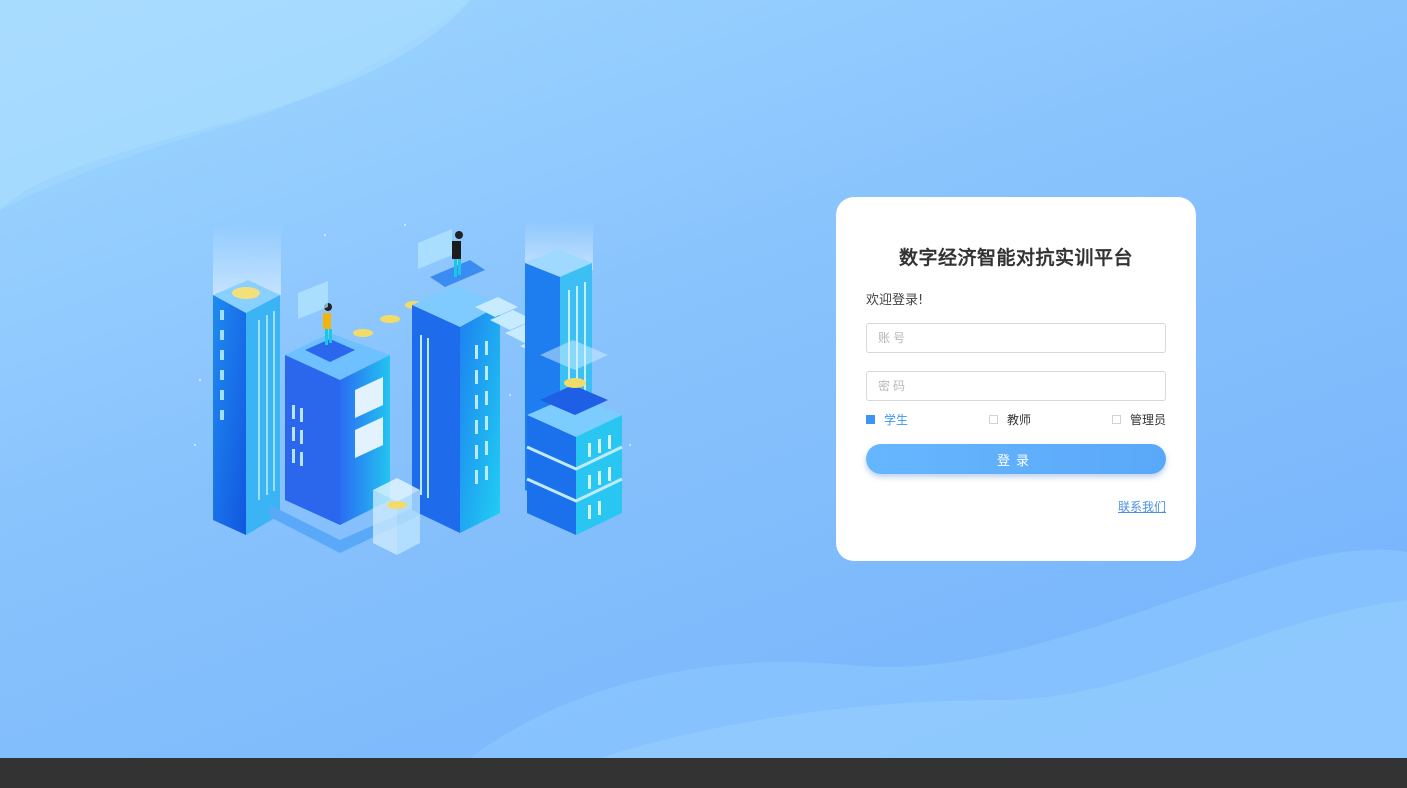 The image size is (1407, 788). What do you see at coordinates (1019, 419) in the screenshot?
I see `role-label: 教师` at bounding box center [1019, 419].